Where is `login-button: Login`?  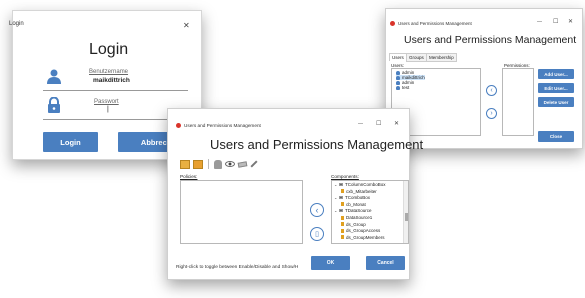 login-button: Login is located at coordinates (70, 142).